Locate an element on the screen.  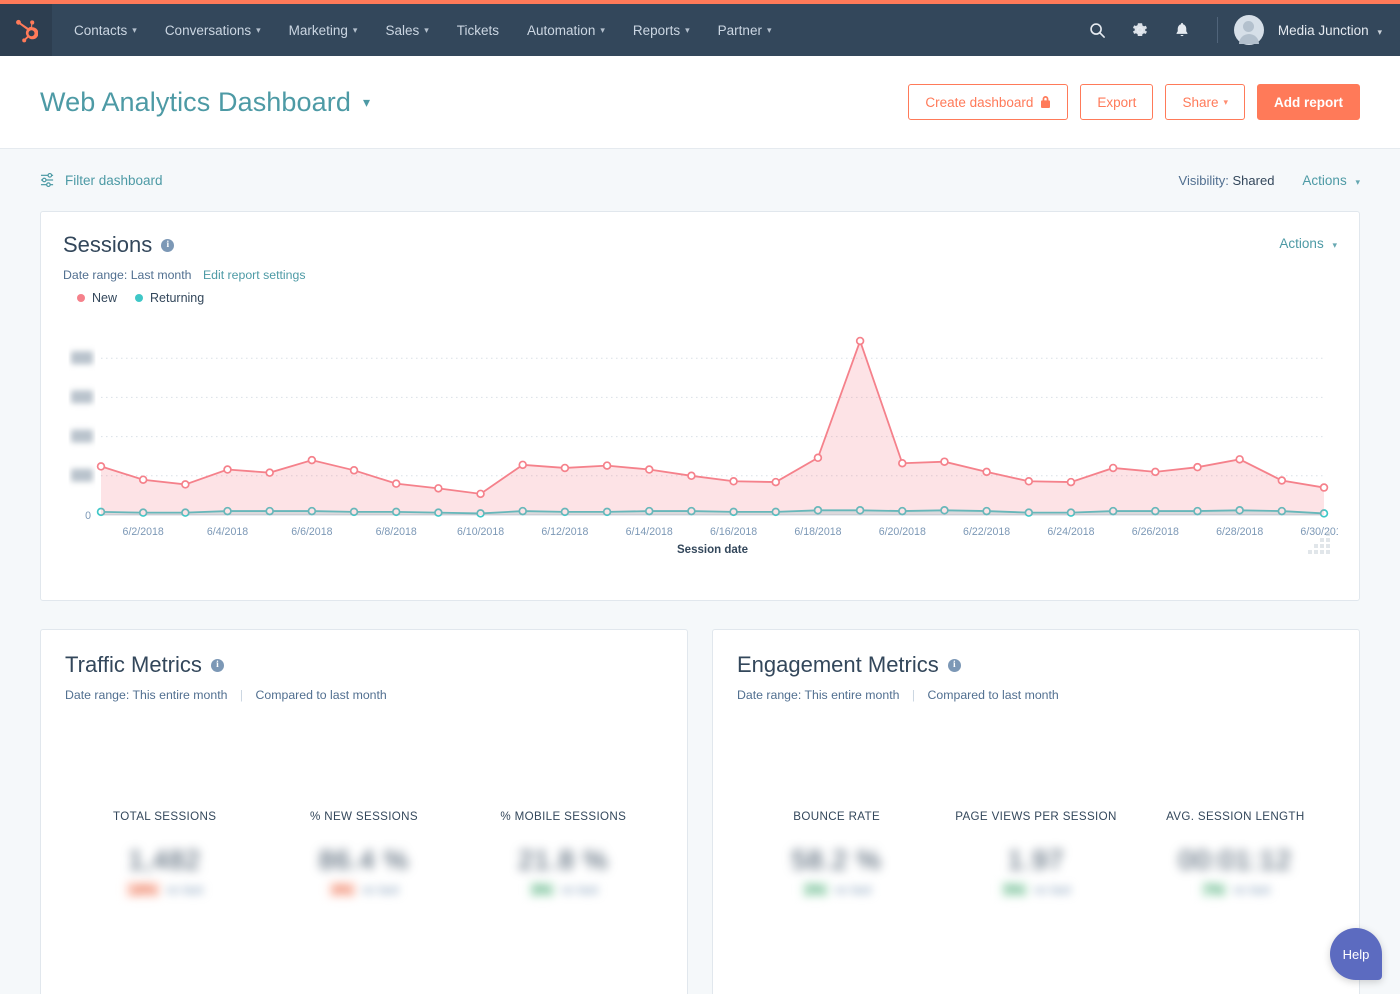
create-dashboard-button: Create dashboard is located at coordinates (988, 102).